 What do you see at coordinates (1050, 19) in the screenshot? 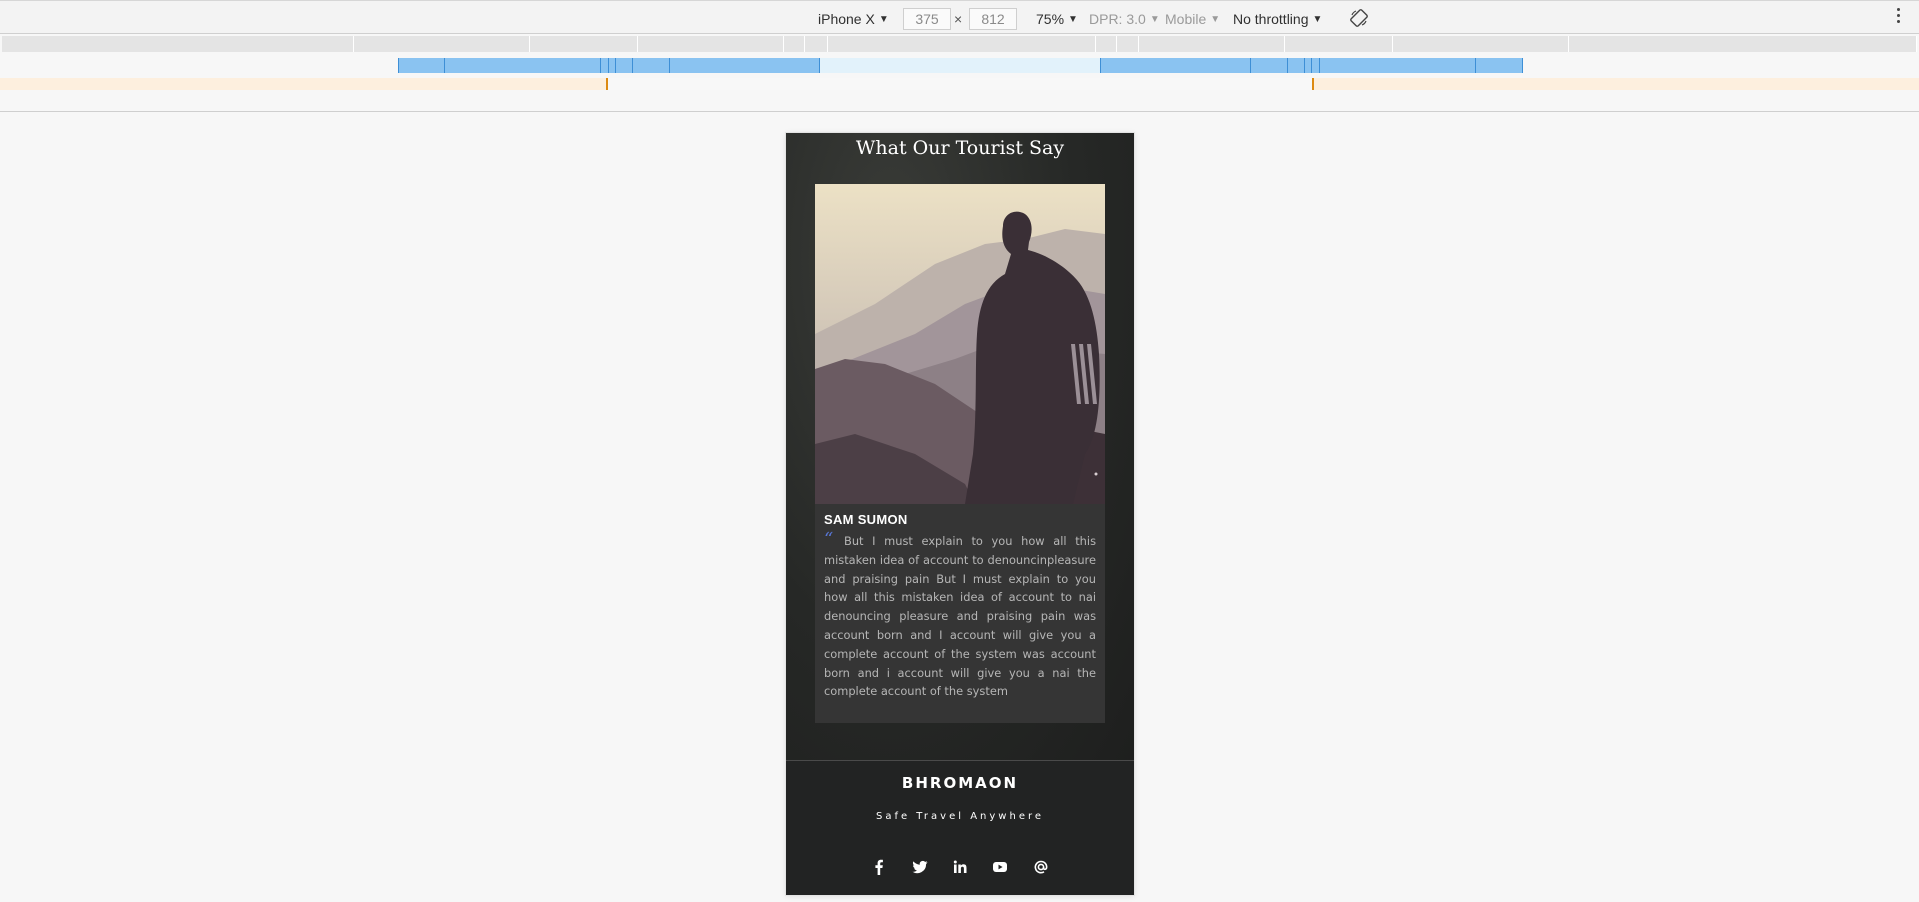
I see `zoom-select-label: 75%` at bounding box center [1050, 19].